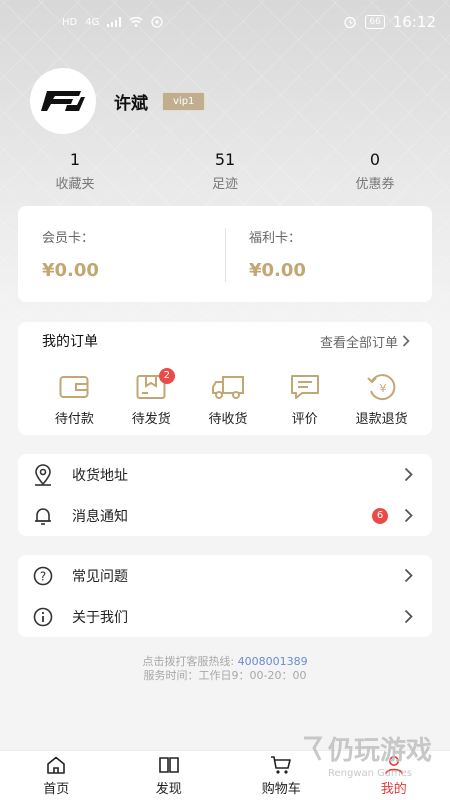  Describe the element at coordinates (70, 22) in the screenshot. I see `network-type: HD` at that location.